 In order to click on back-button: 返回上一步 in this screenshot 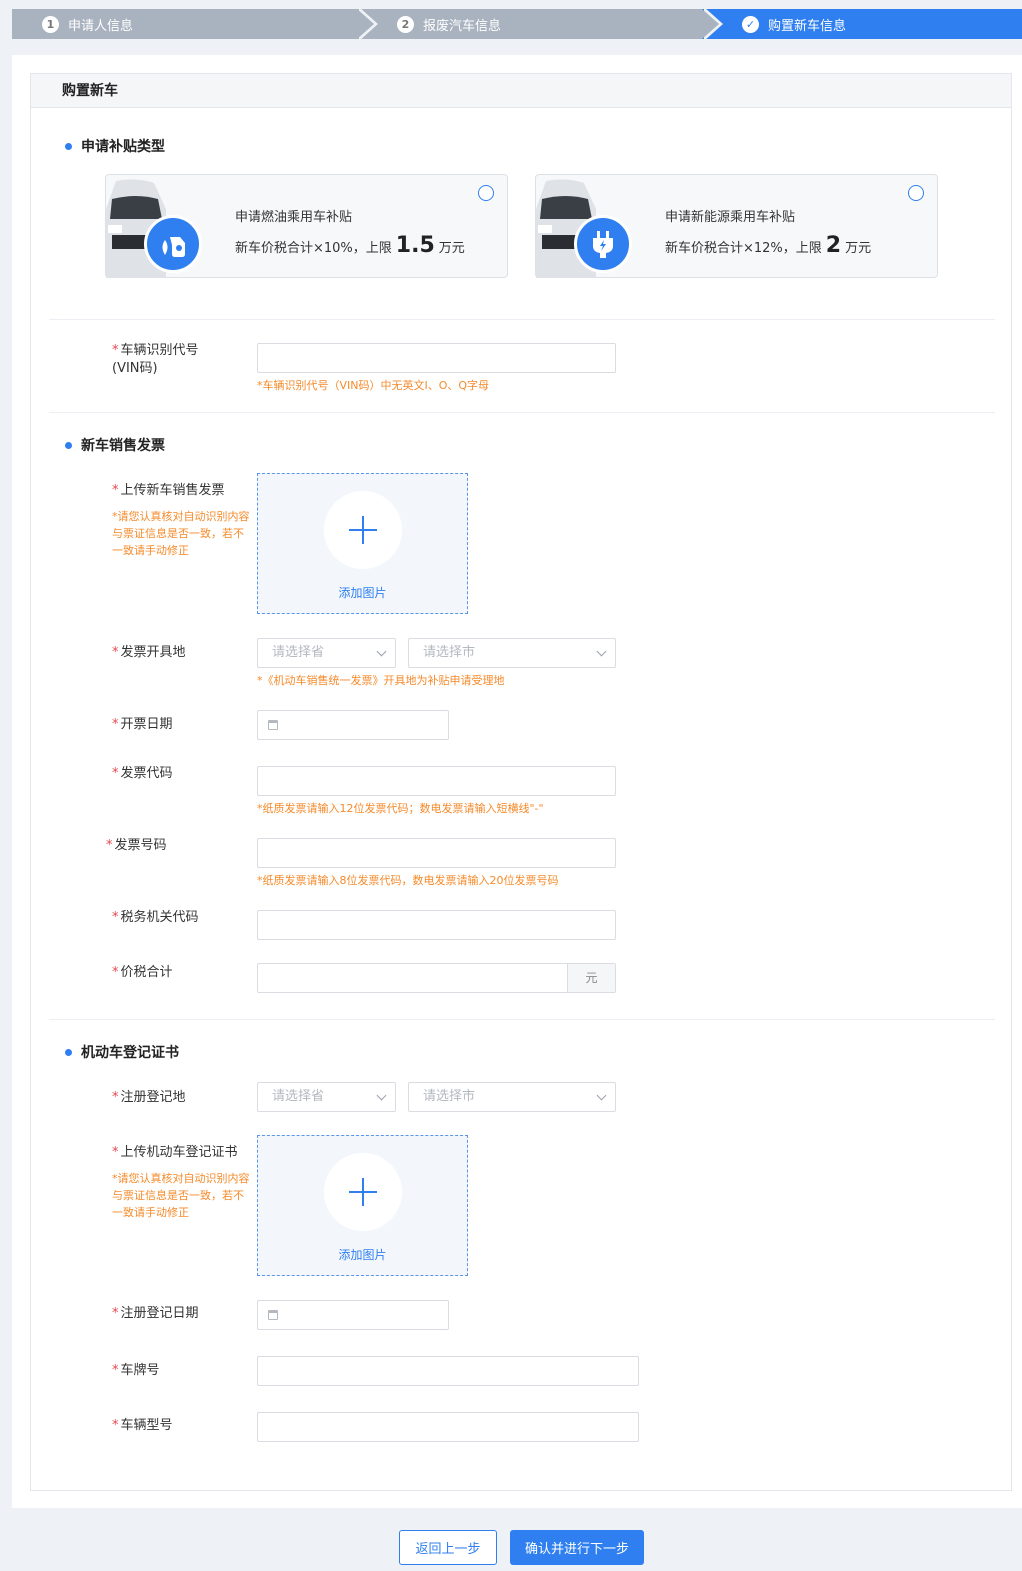, I will do `click(448, 1547)`.